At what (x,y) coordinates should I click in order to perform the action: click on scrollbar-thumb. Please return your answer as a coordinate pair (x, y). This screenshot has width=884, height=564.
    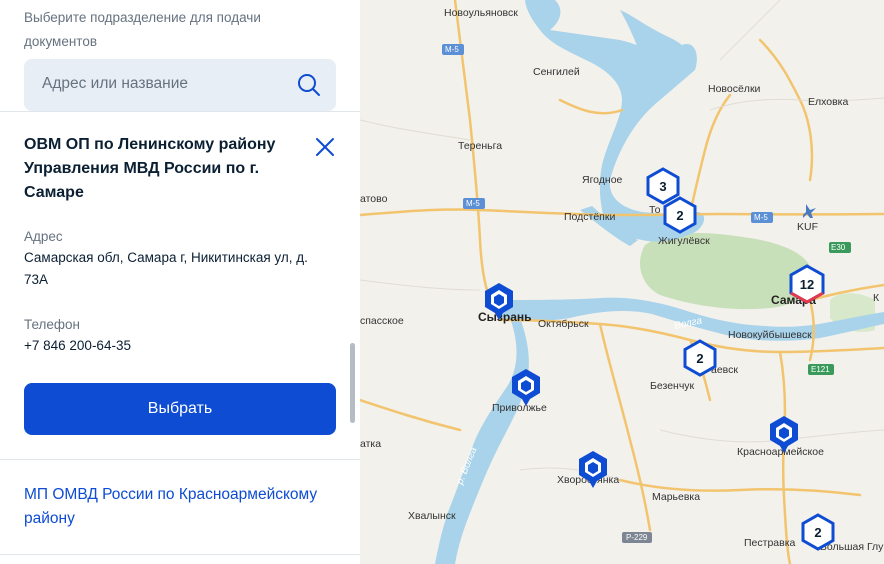
    Looking at the image, I should click on (352, 383).